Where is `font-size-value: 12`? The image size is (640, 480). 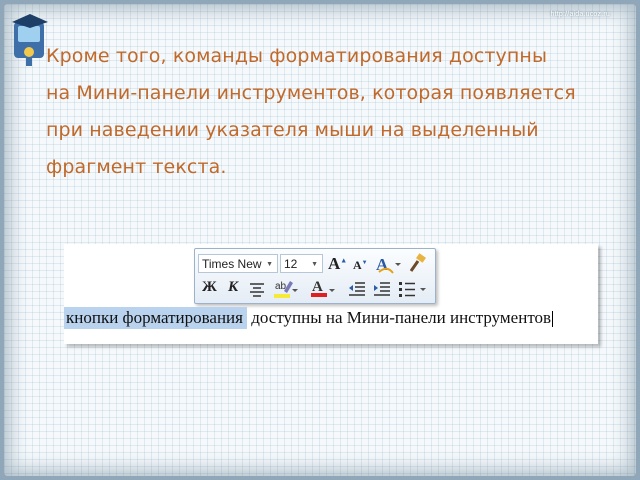
font-size-value: 12 is located at coordinates (291, 264).